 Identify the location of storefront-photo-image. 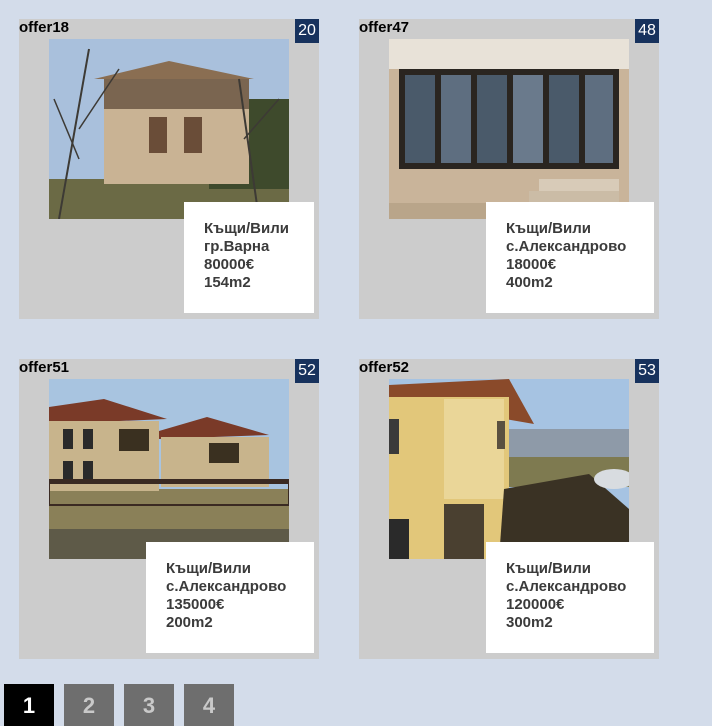
(509, 129).